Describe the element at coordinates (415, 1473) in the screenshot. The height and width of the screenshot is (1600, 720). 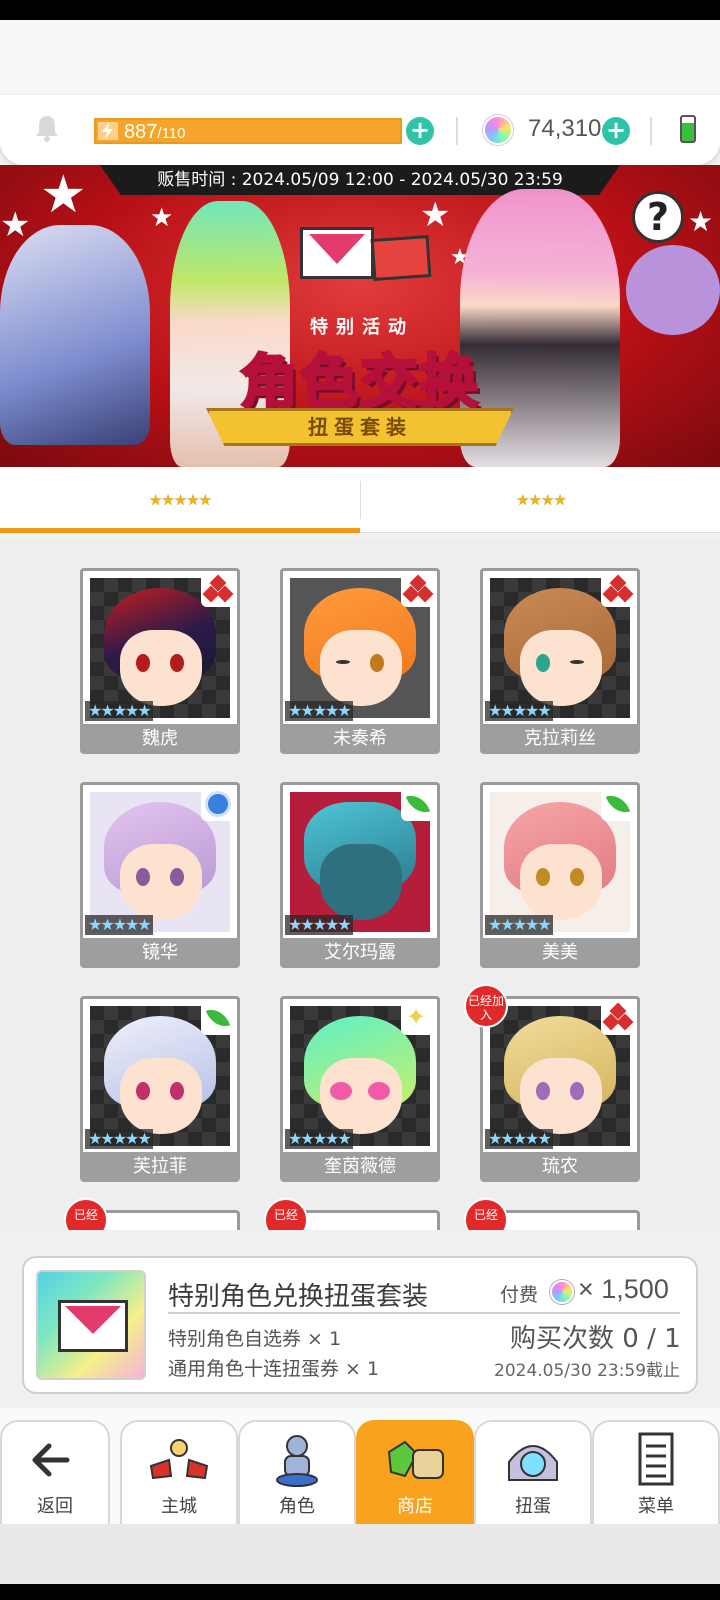
I see `nav-item-shop: 商店` at that location.